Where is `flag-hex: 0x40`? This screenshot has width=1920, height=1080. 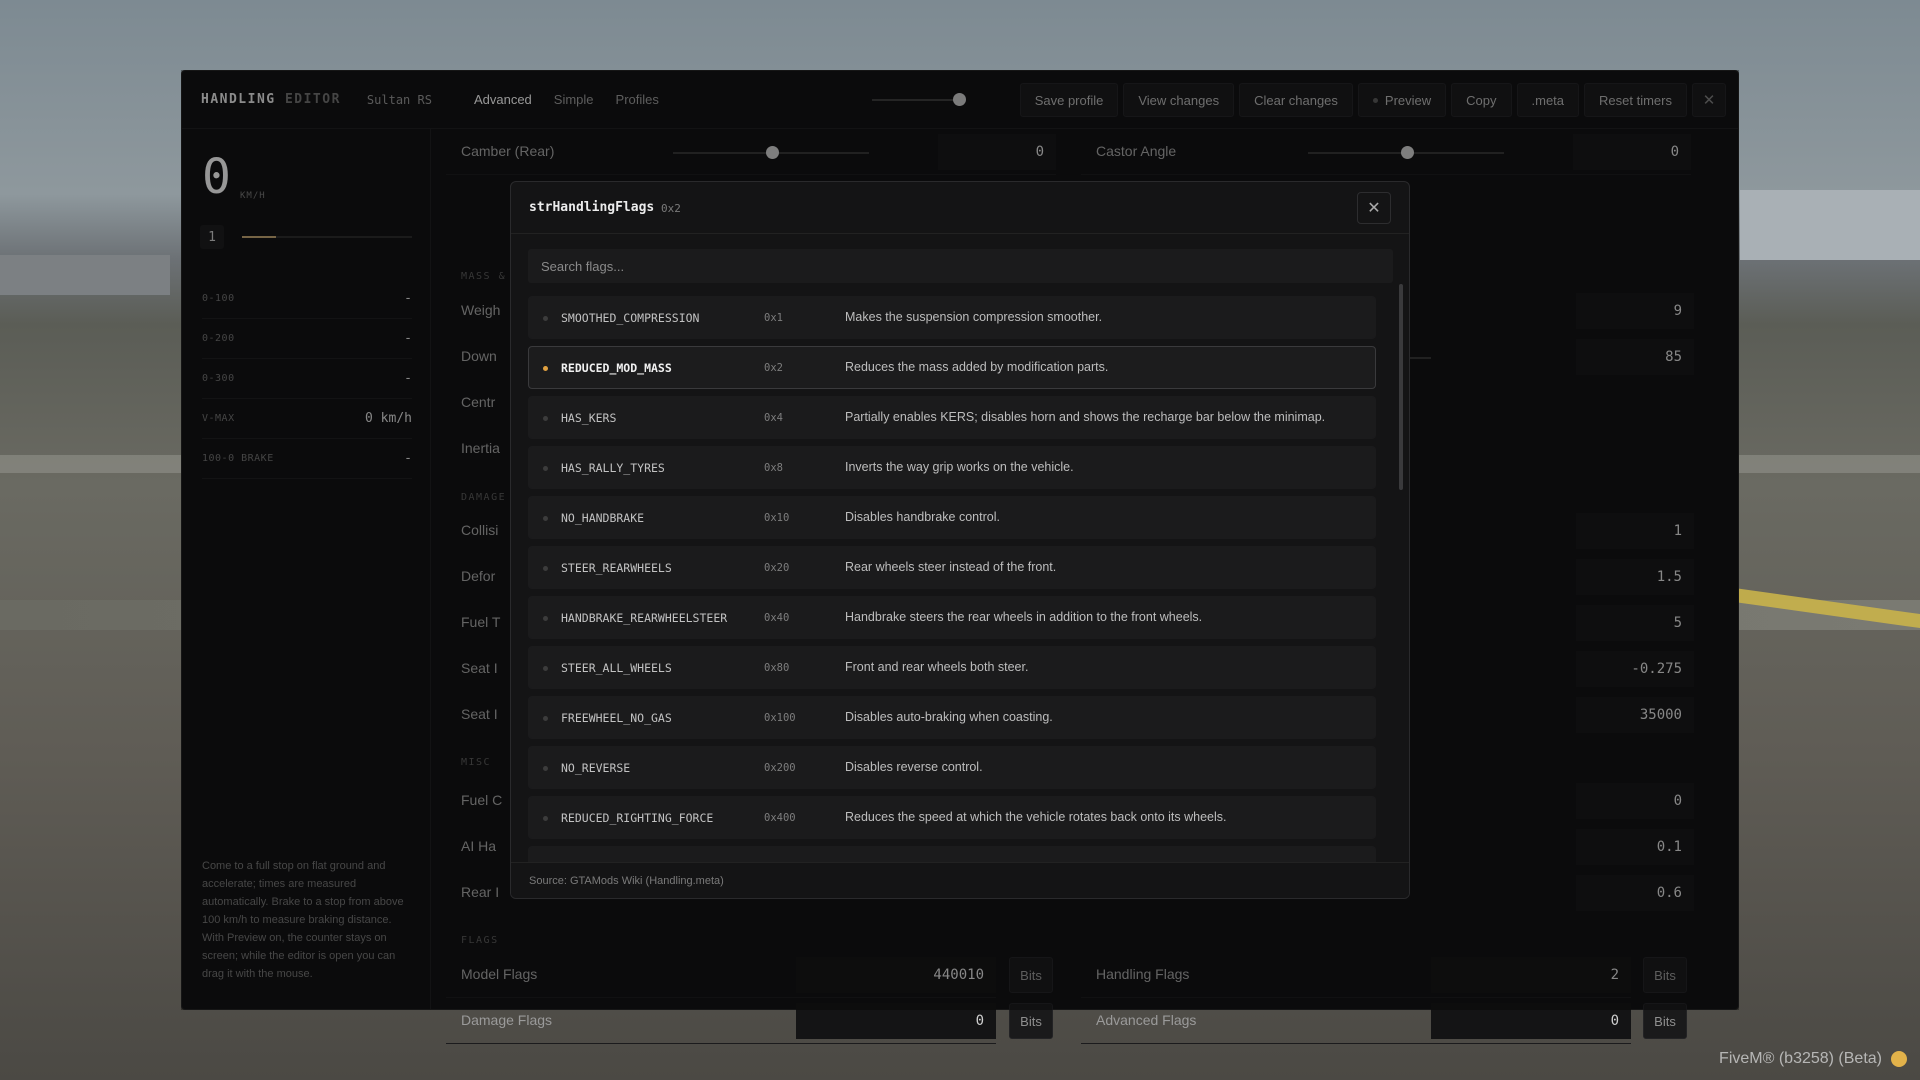 flag-hex: 0x40 is located at coordinates (777, 618).